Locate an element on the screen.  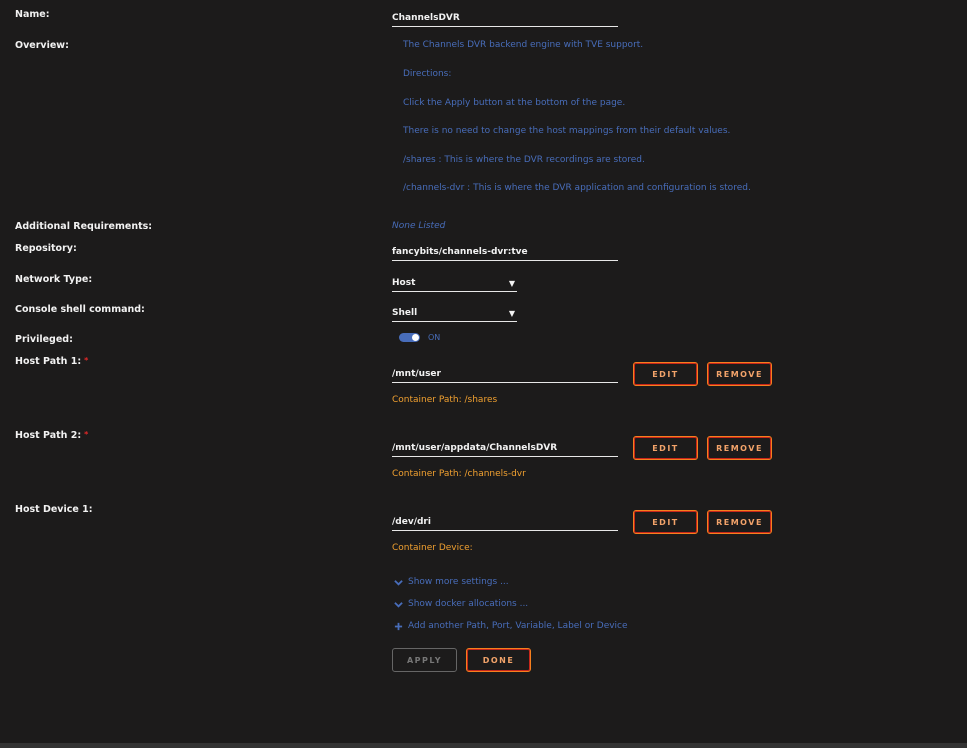
host-path-1-label: Host Path 1: * is located at coordinates (51, 361).